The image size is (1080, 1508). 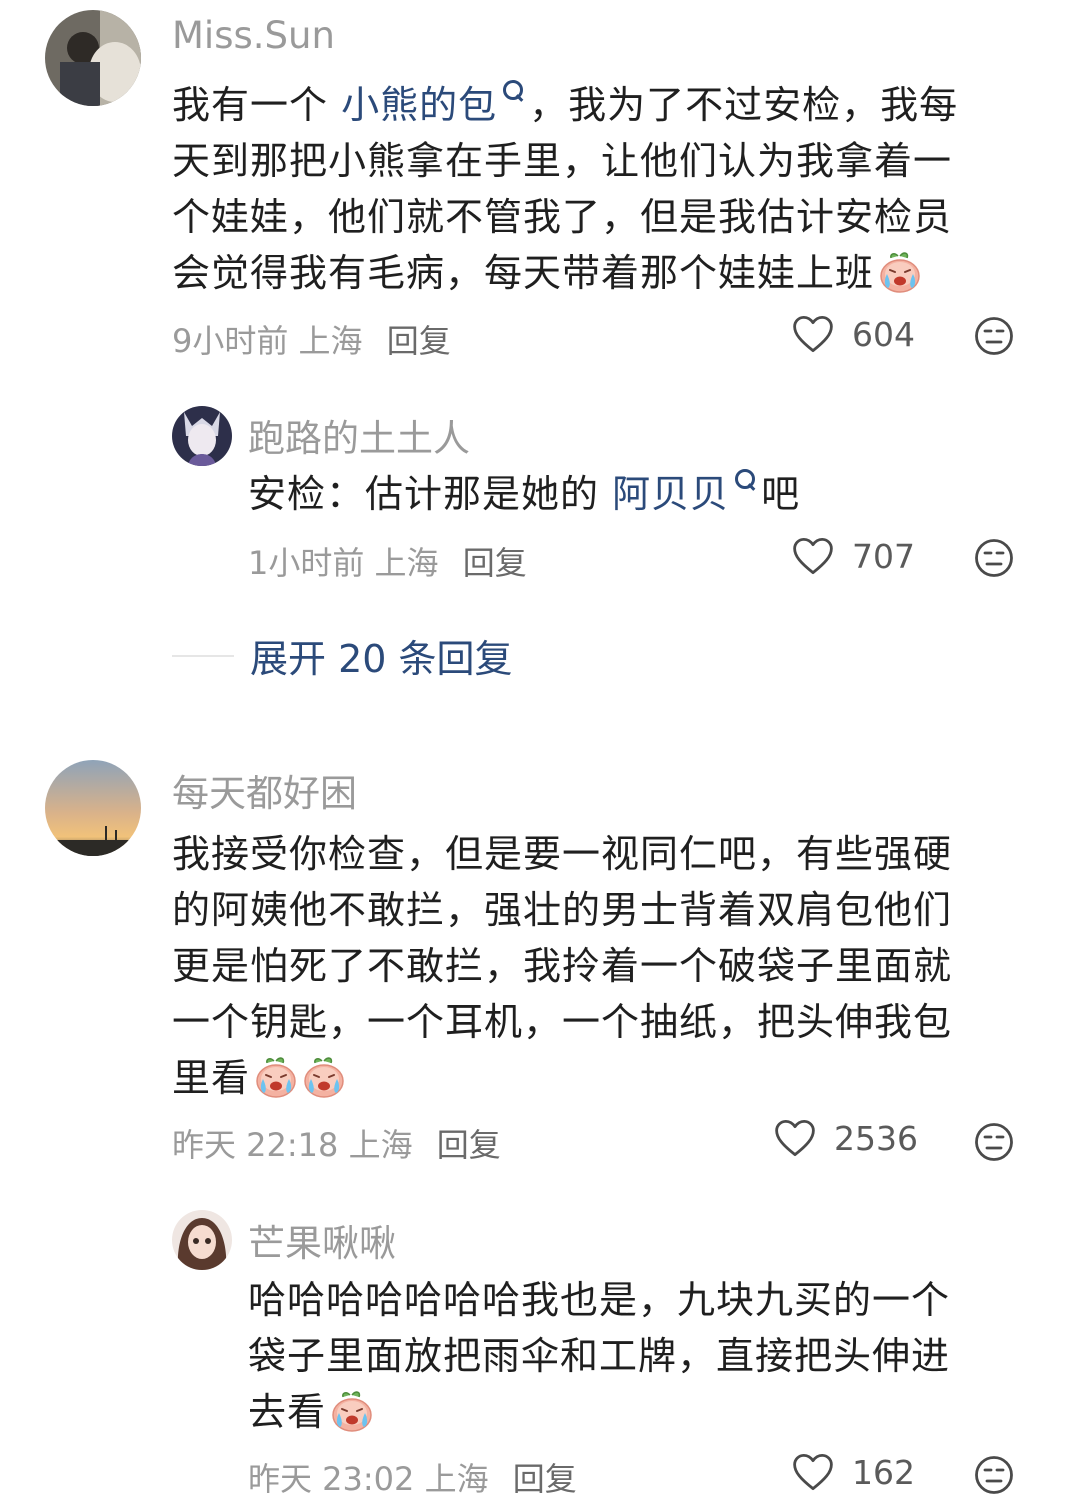 I want to click on text-line: 袋子里面放把雨伞和工牌，直接把头伸进, so click(x=599, y=1356).